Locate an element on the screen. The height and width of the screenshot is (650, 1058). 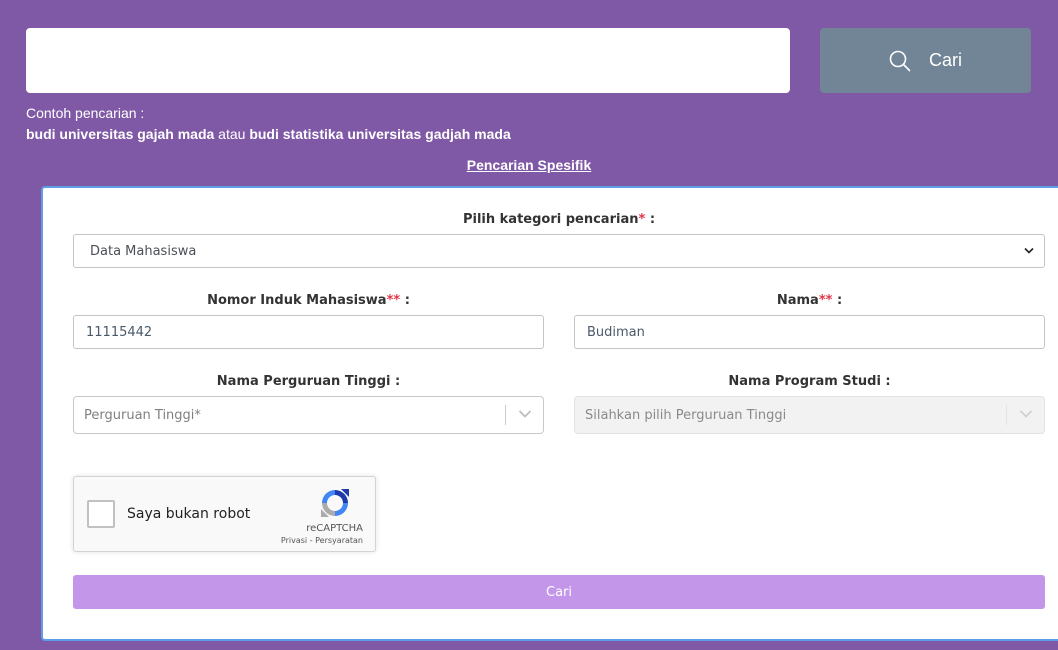
recaptcha-checkbox is located at coordinates (101, 514).